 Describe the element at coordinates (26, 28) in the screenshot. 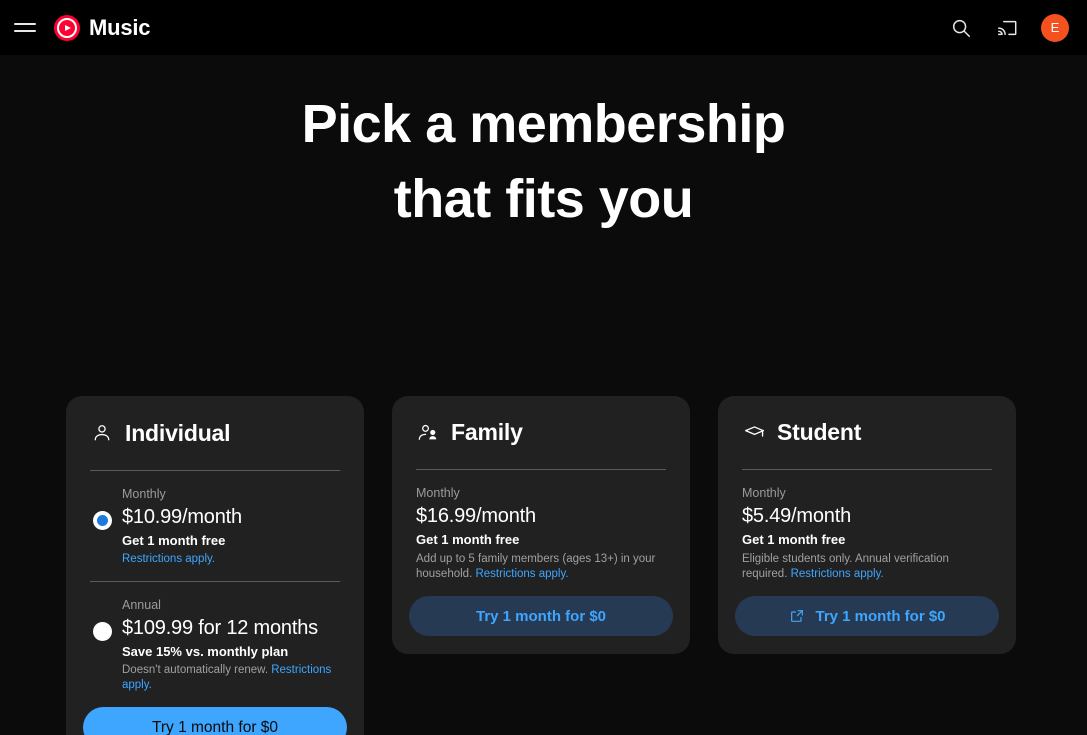

I see `hamburger-menu-icon` at that location.